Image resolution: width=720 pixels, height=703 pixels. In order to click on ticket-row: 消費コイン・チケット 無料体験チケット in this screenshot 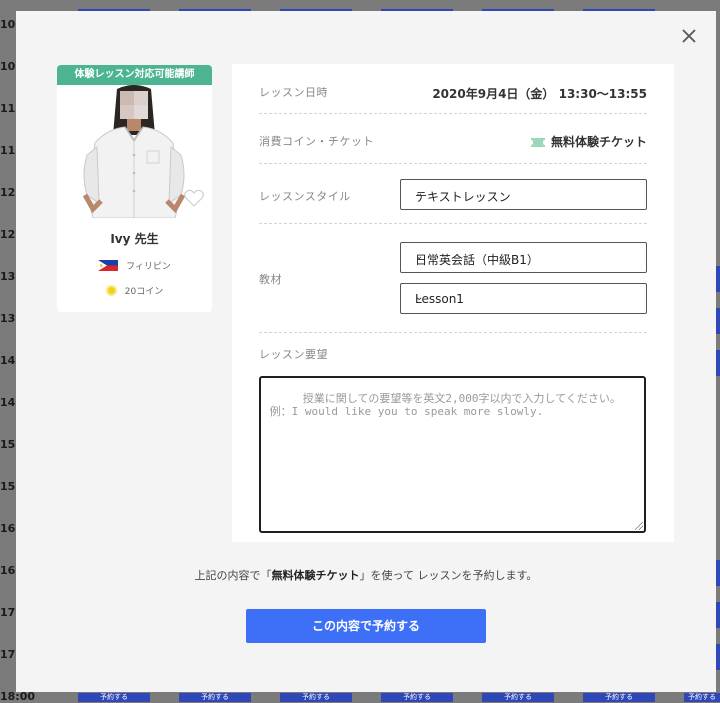, I will do `click(453, 139)`.